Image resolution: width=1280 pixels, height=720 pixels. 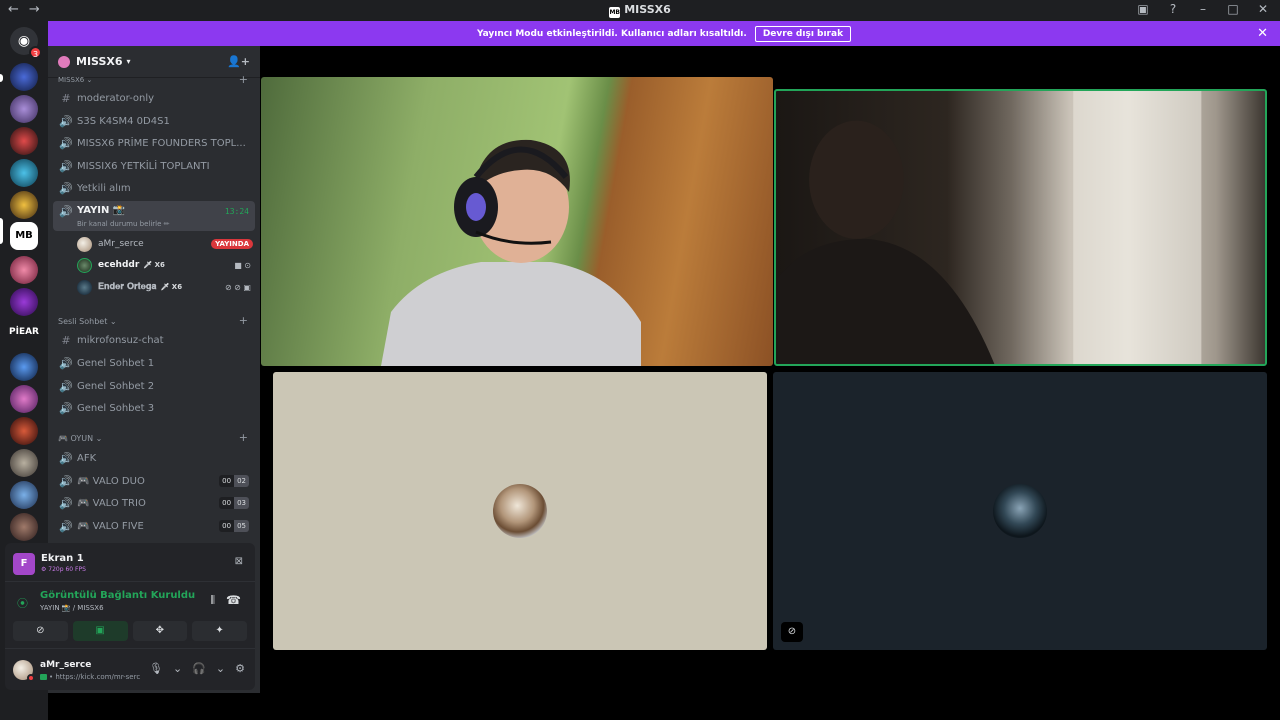 I want to click on microphone-icon: 🎙, so click(x=156, y=668).